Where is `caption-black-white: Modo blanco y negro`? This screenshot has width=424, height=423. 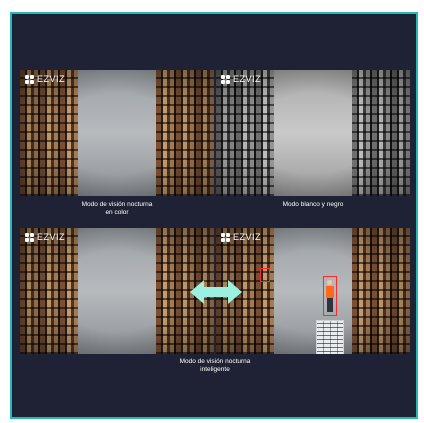 caption-black-white: Modo blanco y negro is located at coordinates (313, 204).